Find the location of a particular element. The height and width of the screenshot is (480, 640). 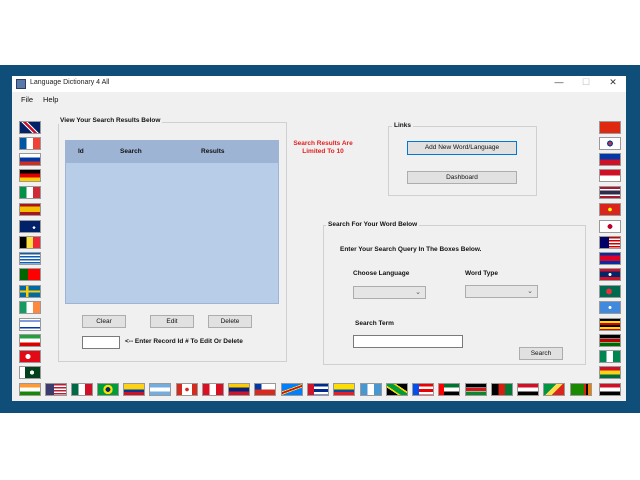

flag-thailand is located at coordinates (610, 192).